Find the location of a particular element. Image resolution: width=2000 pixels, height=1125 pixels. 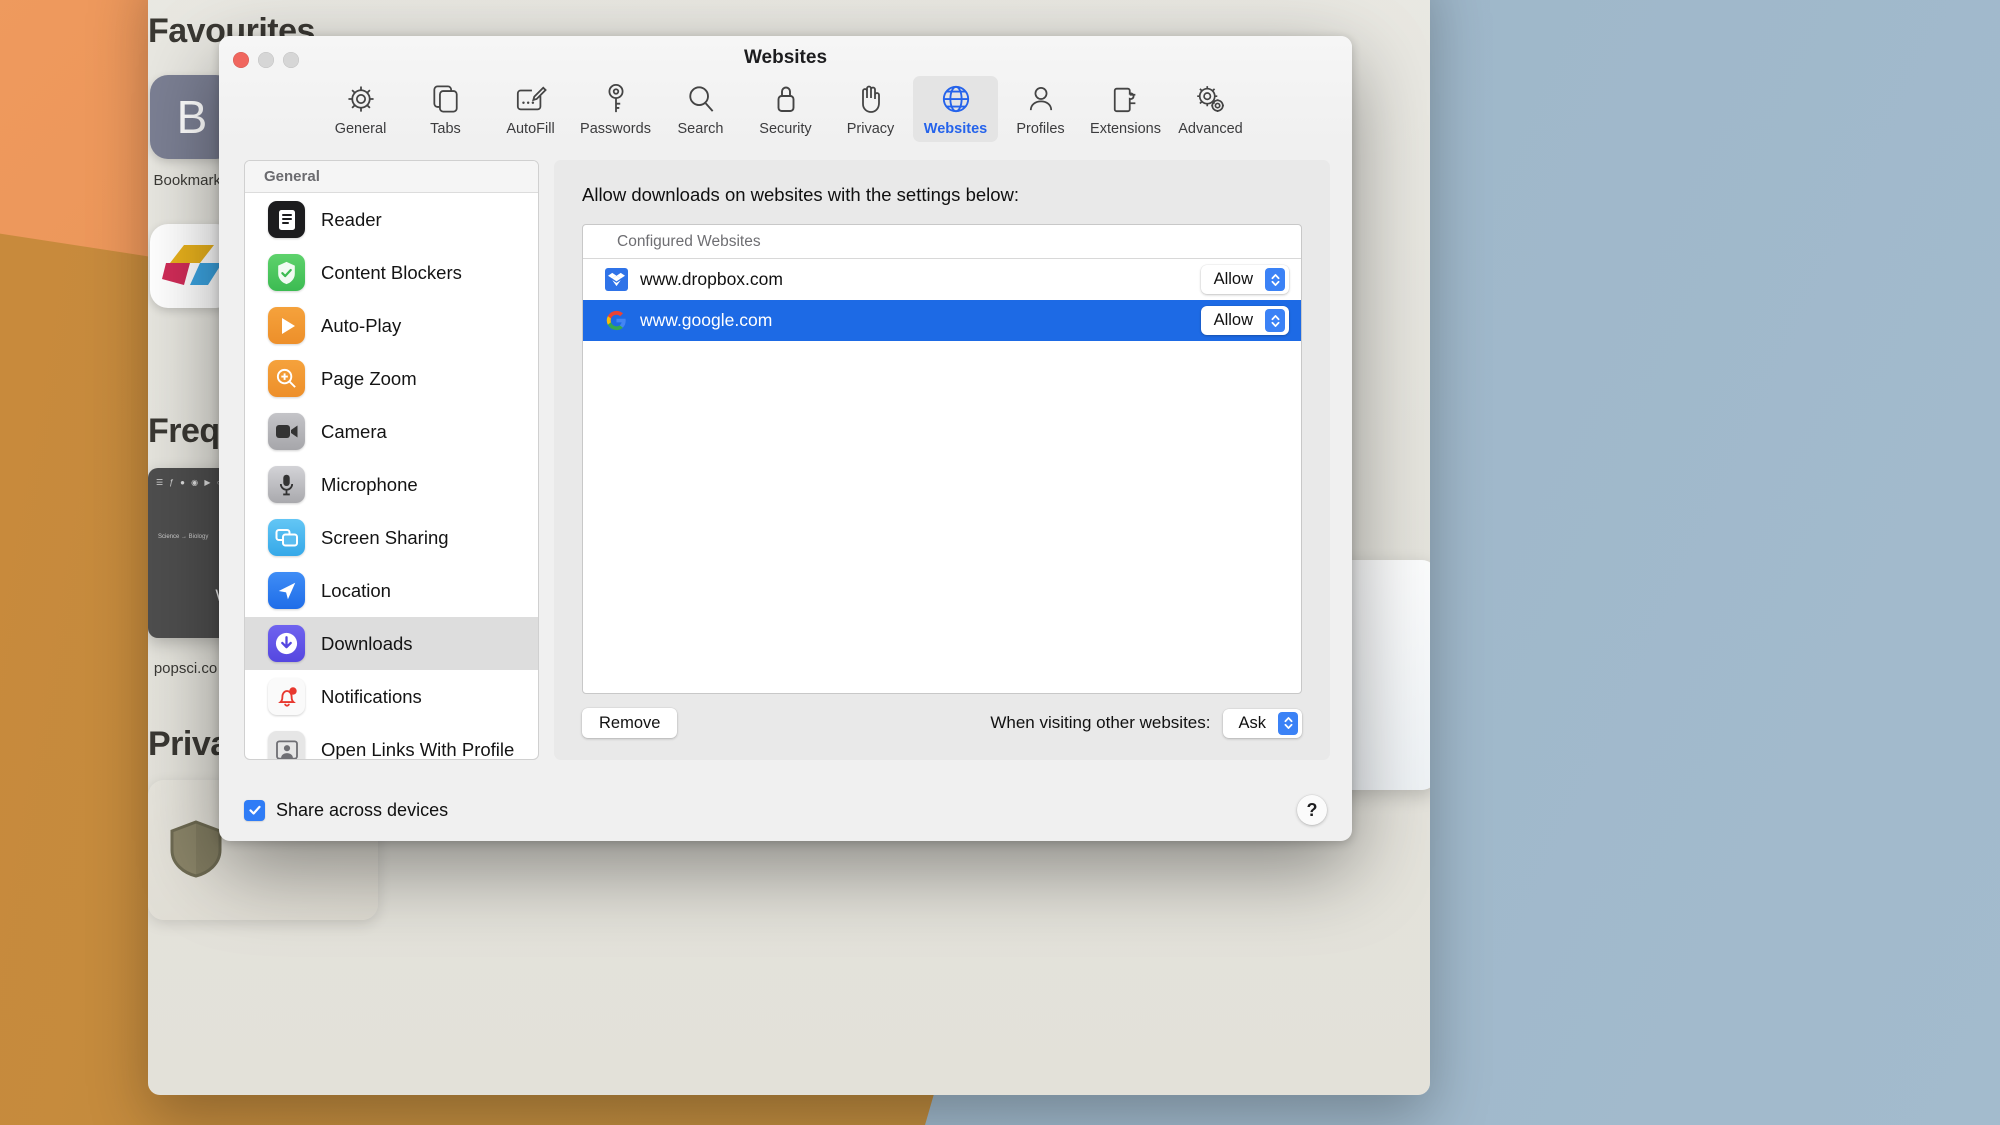

profile-card-icon is located at coordinates (286, 745).